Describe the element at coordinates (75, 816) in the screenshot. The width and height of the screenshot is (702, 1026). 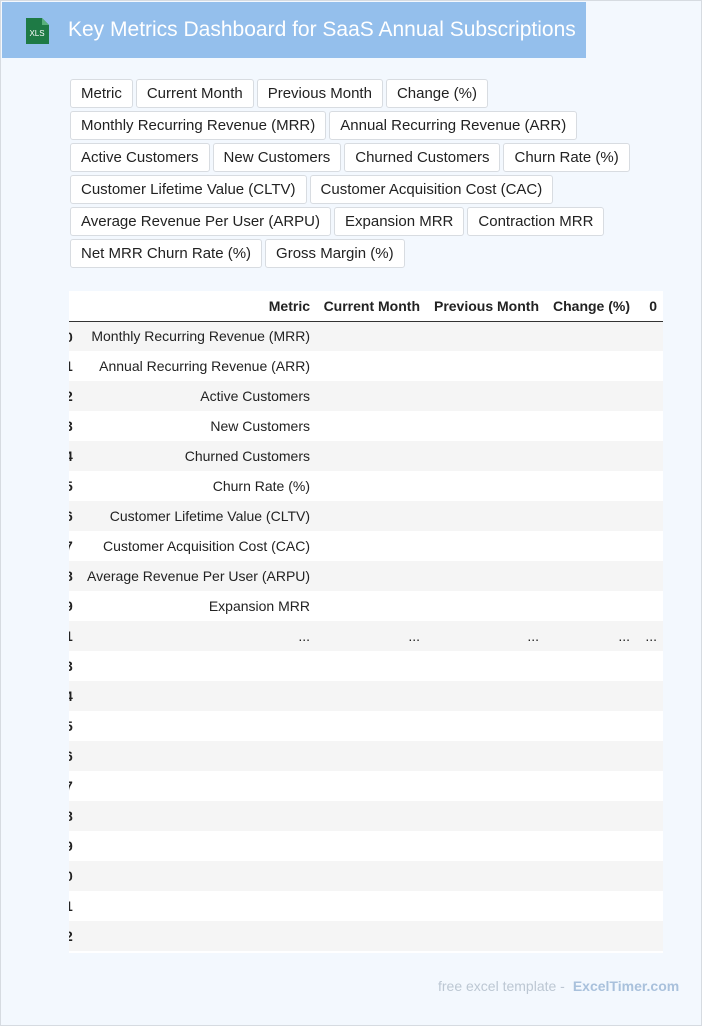
I see `row-index: 8` at that location.